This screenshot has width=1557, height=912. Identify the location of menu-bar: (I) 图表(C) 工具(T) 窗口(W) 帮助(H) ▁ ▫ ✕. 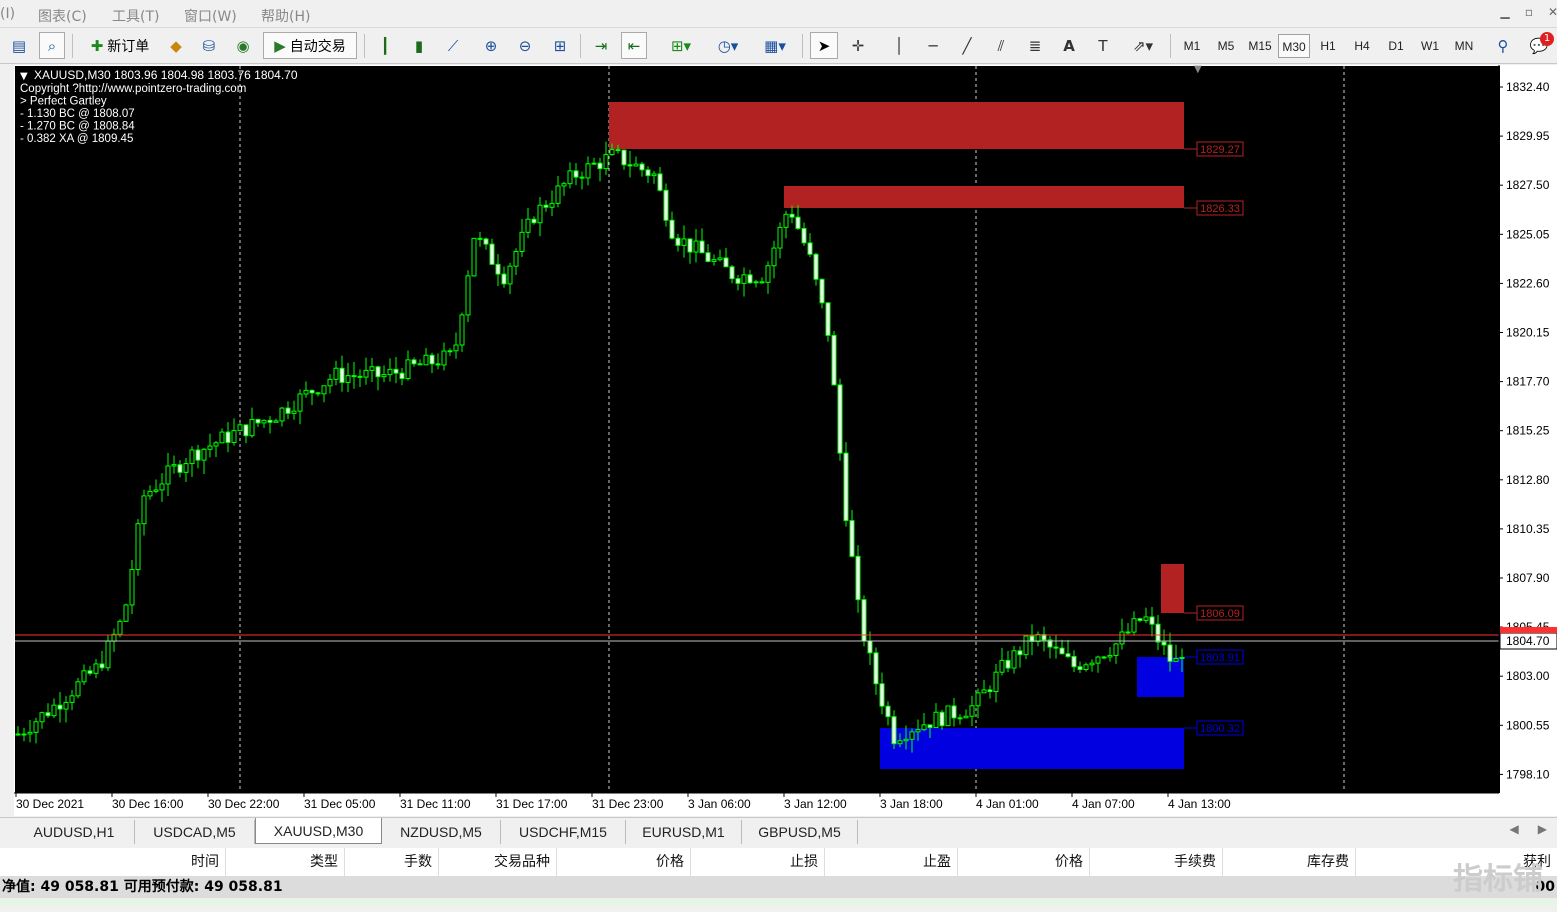
(778, 14).